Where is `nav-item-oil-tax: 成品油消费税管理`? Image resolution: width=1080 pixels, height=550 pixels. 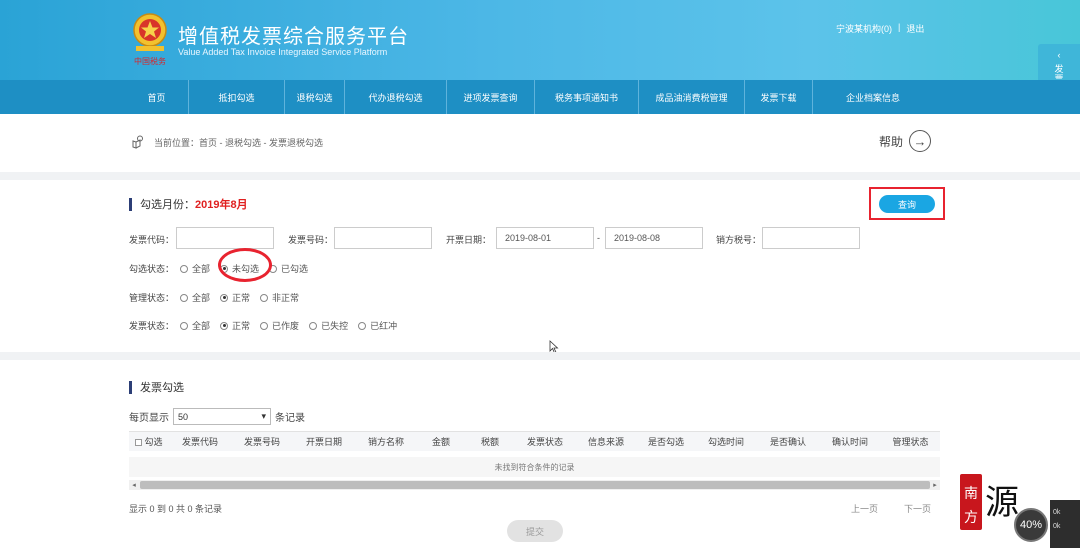 nav-item-oil-tax: 成品油消费税管理 is located at coordinates (692, 97).